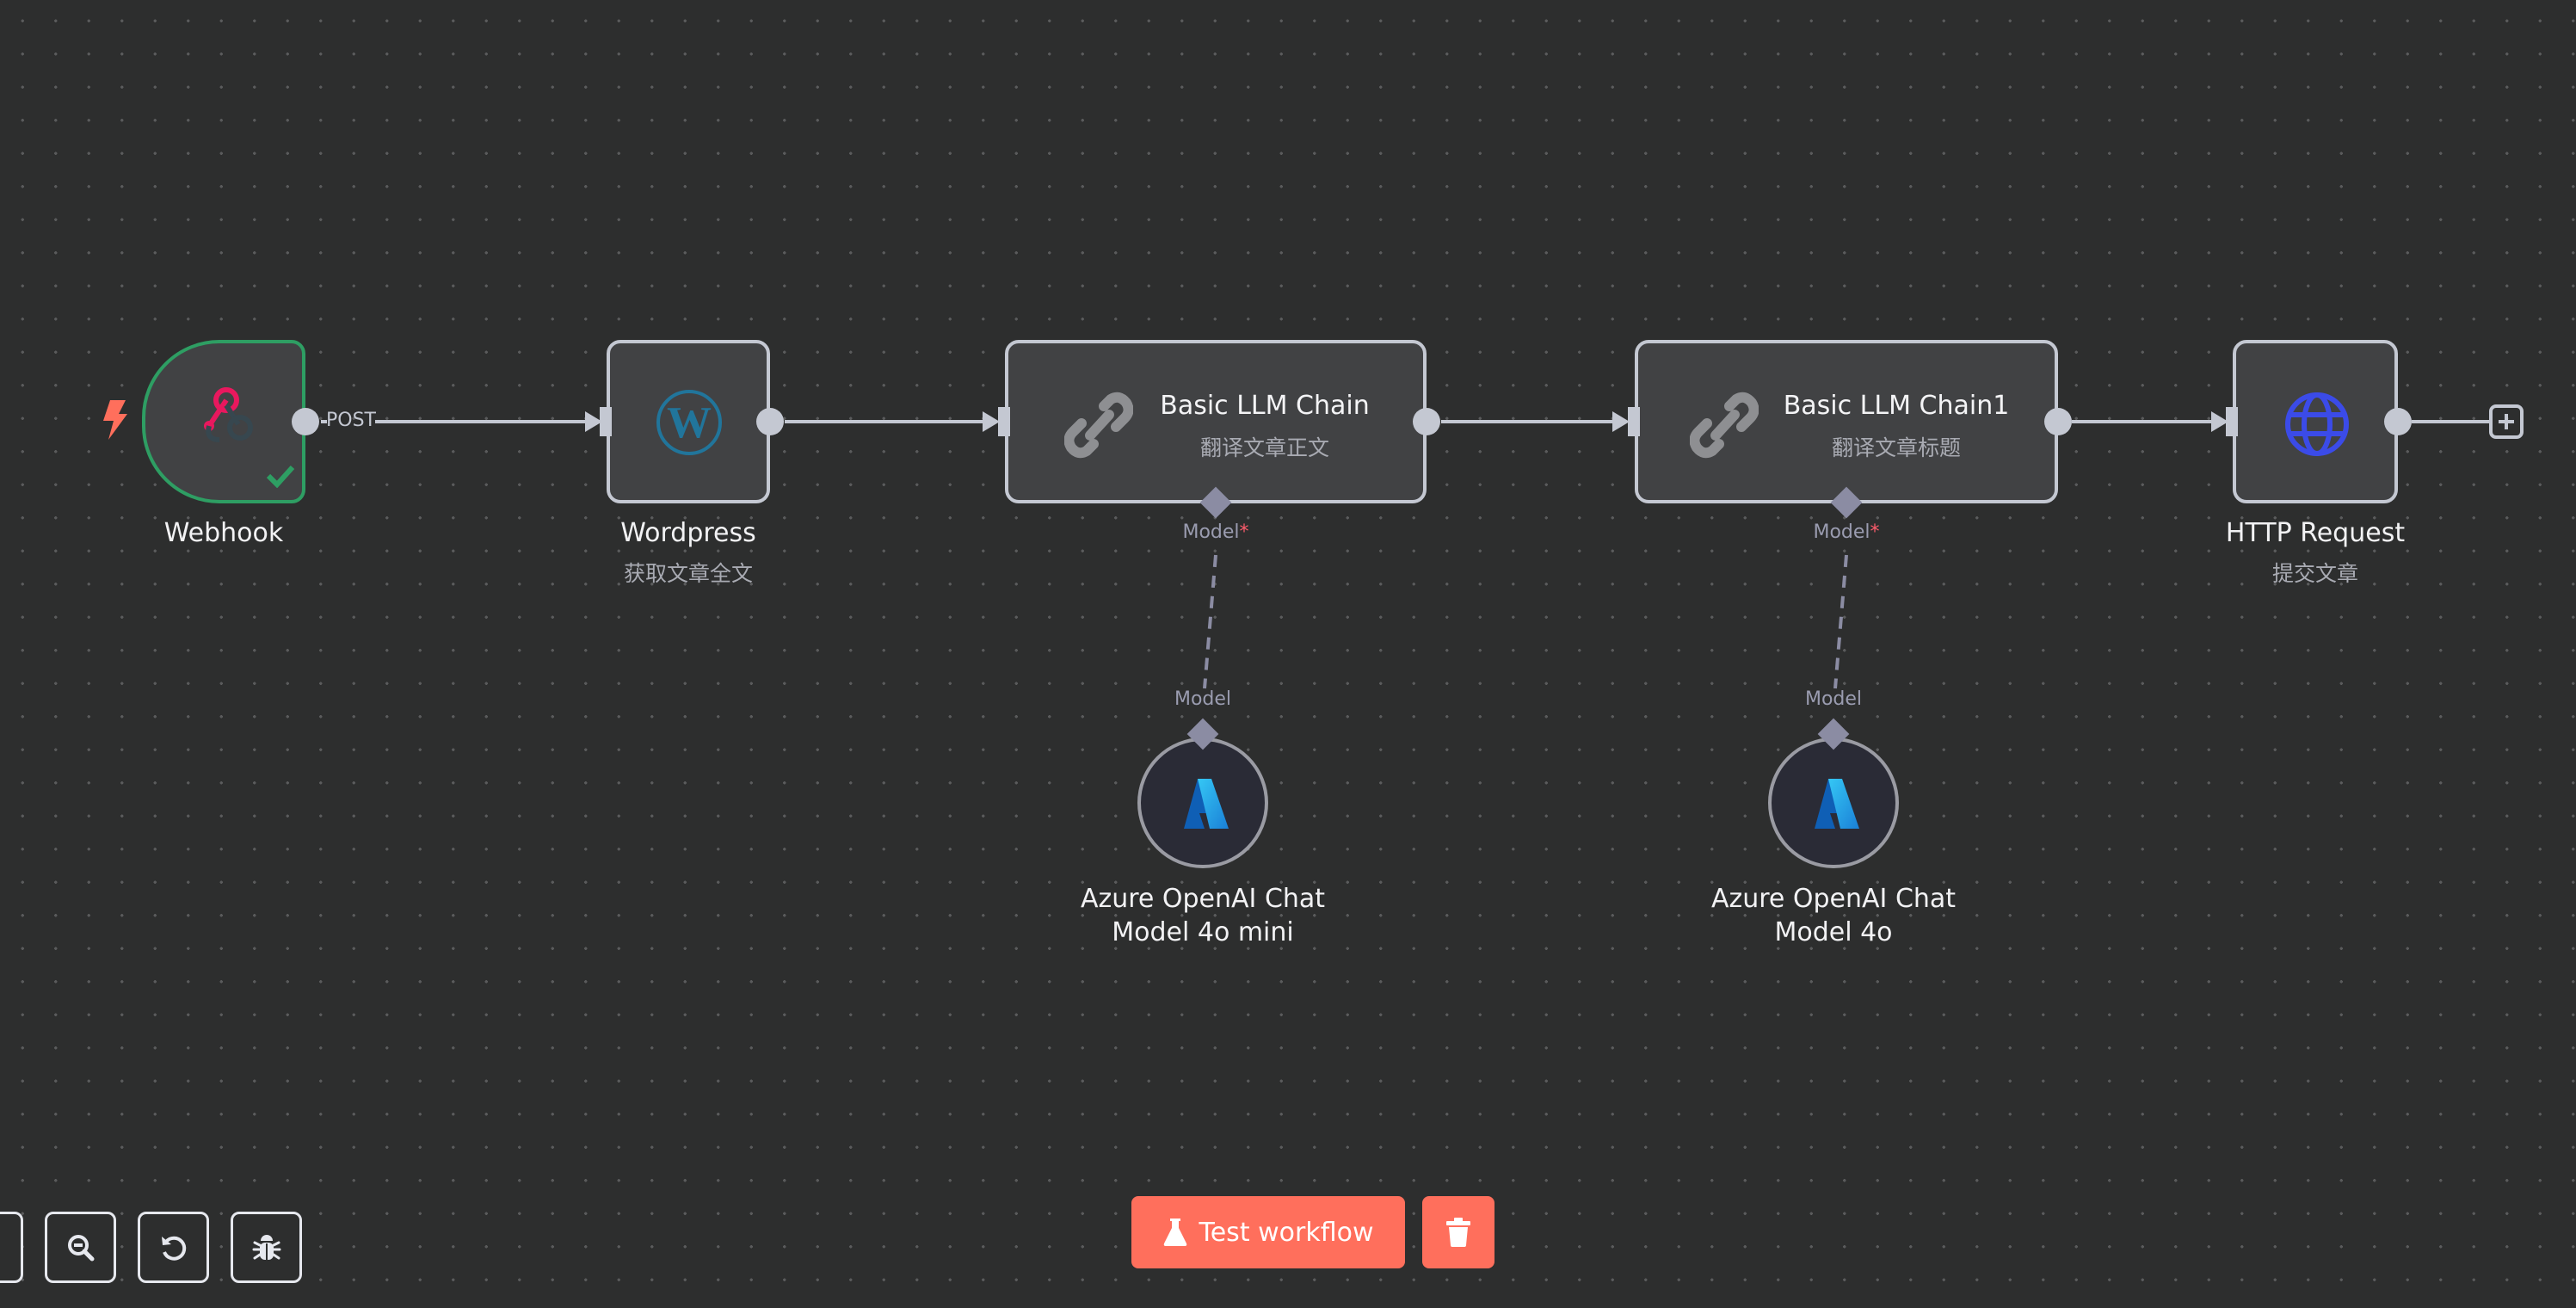 The width and height of the screenshot is (2576, 1308). Describe the element at coordinates (1834, 899) in the screenshot. I see `node-azure2-label-line1: Azure OpenAI Chat` at that location.